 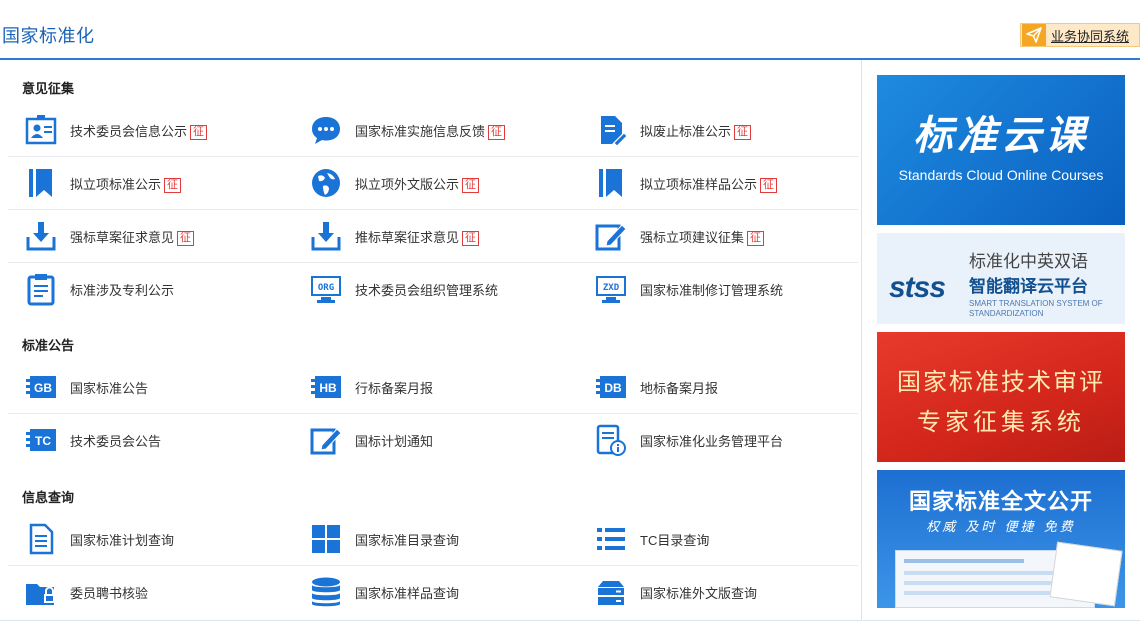 What do you see at coordinates (611, 130) in the screenshot?
I see `document-edit-icon` at bounding box center [611, 130].